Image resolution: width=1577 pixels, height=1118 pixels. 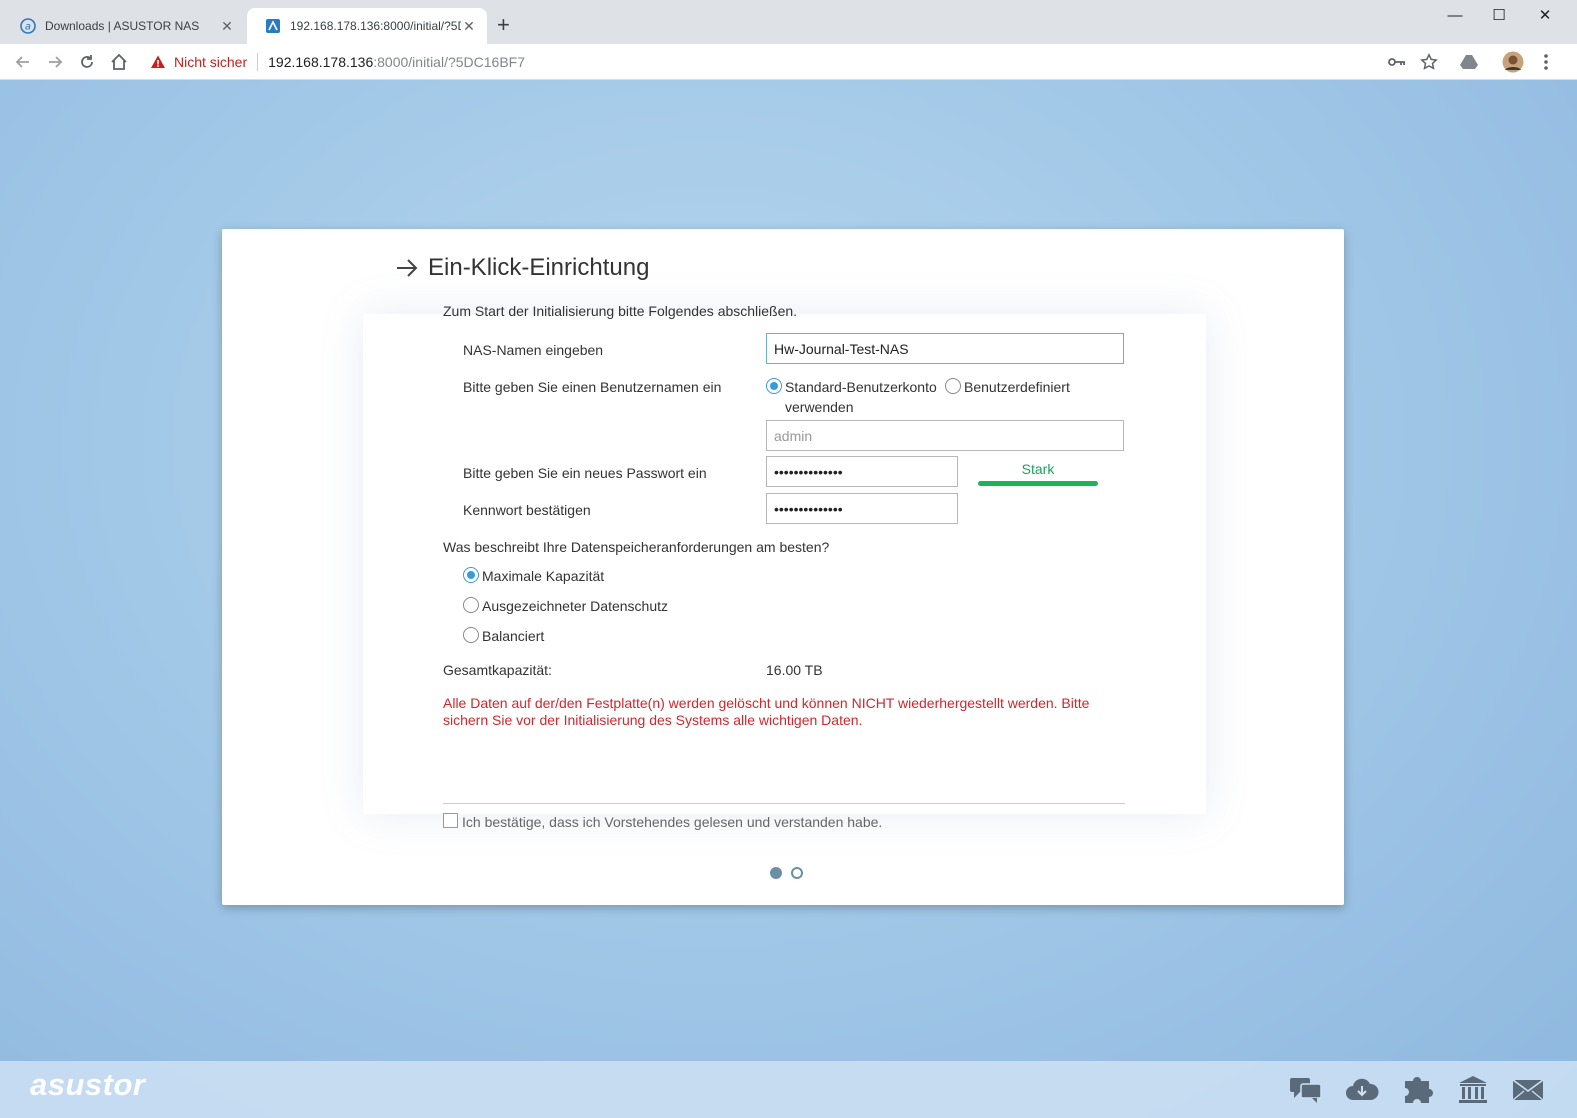 What do you see at coordinates (533, 350) in the screenshot?
I see `nas-name-label: NAS-Namen eingeben` at bounding box center [533, 350].